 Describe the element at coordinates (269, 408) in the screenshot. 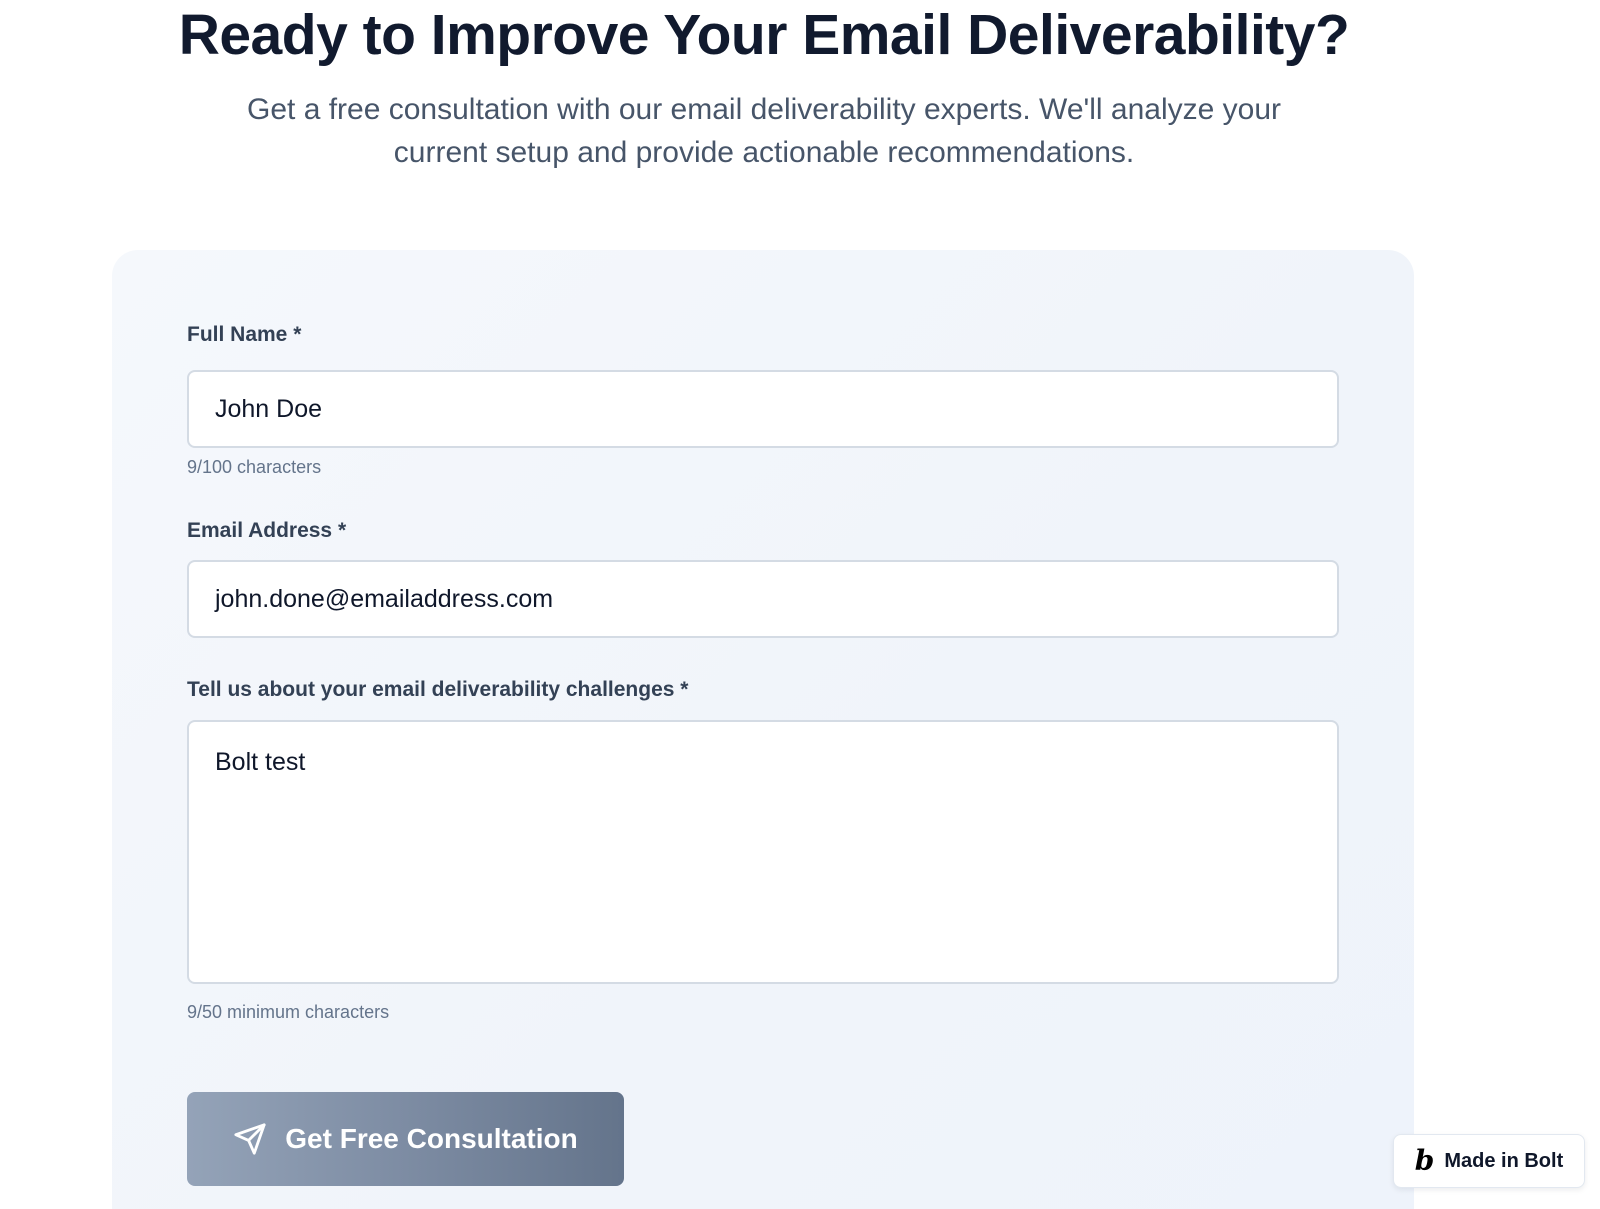

I see `full-name-value: John Doe` at that location.